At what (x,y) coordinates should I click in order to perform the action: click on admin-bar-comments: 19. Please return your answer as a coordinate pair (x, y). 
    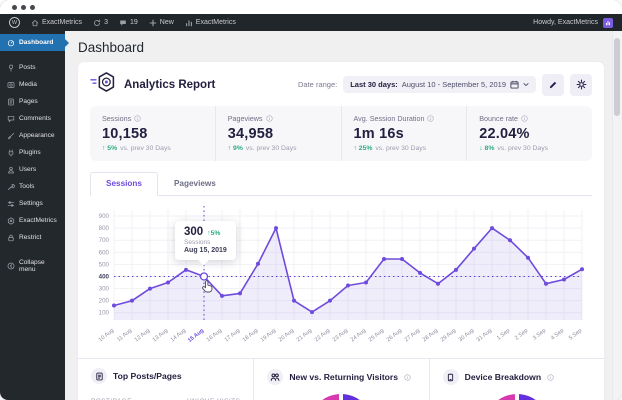
    Looking at the image, I should click on (128, 23).